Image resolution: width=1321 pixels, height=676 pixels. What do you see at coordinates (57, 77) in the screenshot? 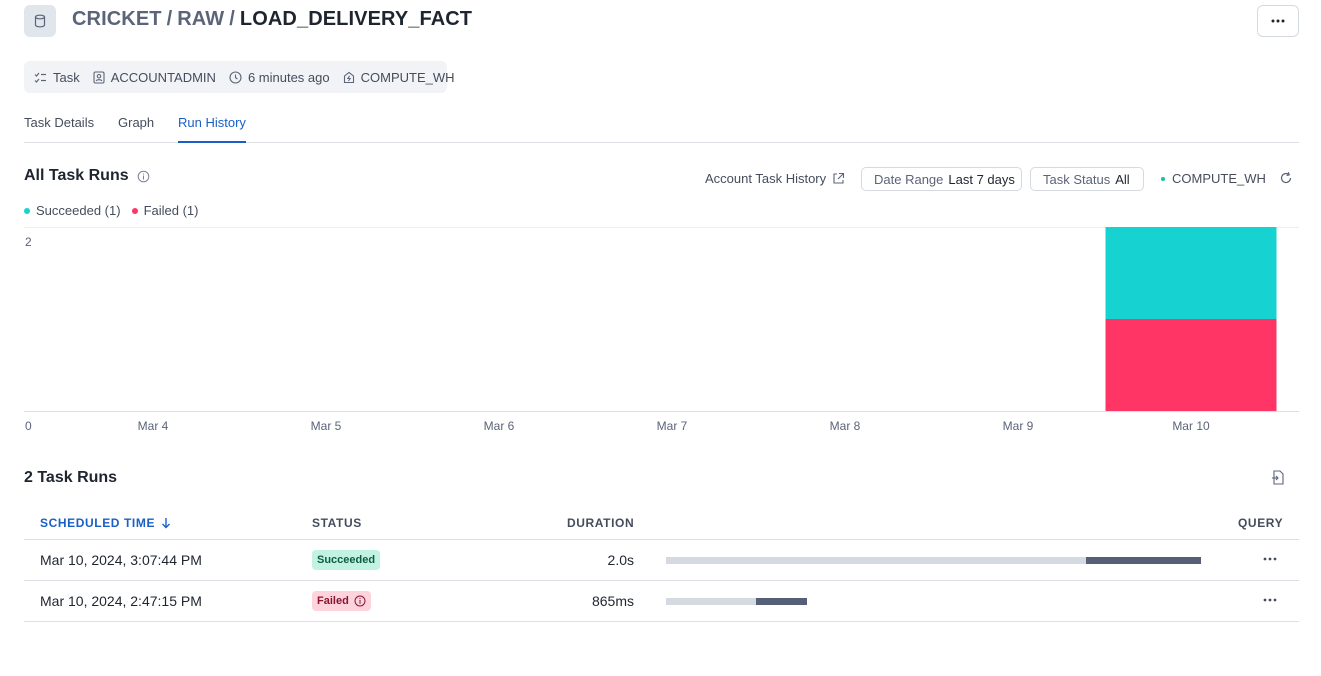
I see `meta-type: Task` at bounding box center [57, 77].